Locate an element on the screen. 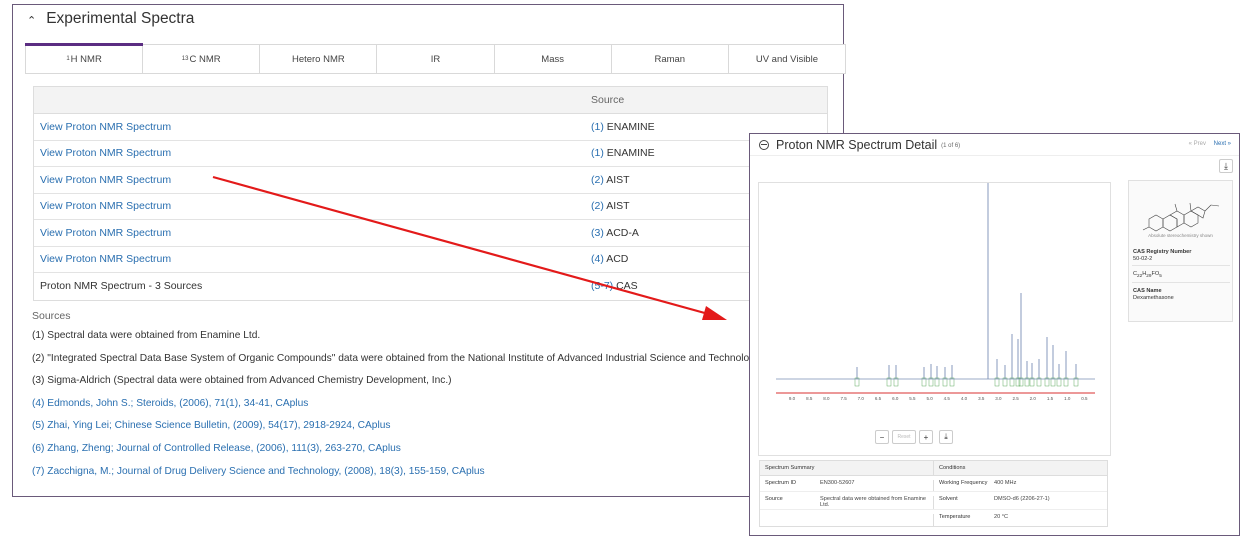  tab-label: Raman is located at coordinates (670, 59).